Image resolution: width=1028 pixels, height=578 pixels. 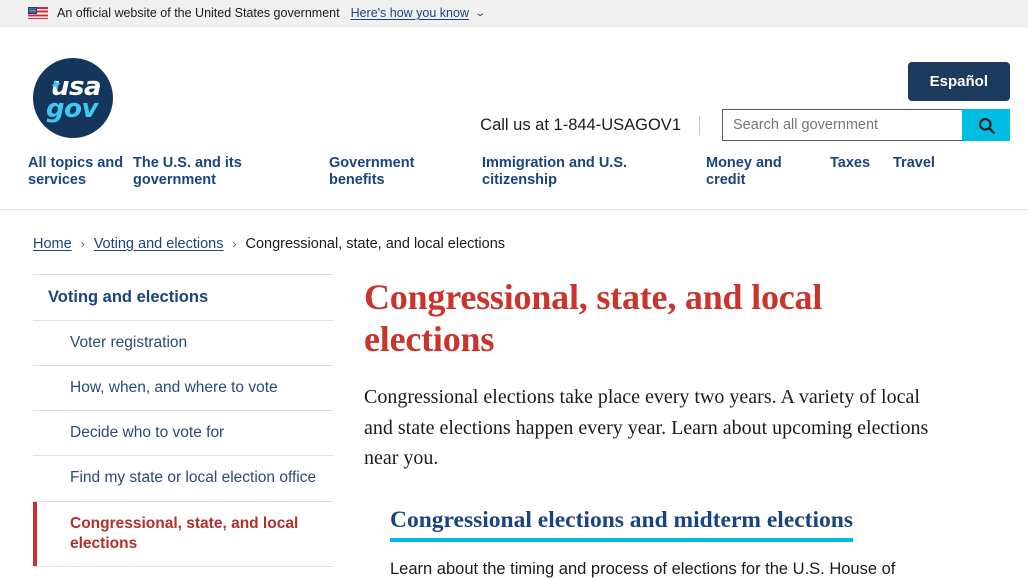 I want to click on nav-item-money-and-credit: Money and credit, so click(x=768, y=168).